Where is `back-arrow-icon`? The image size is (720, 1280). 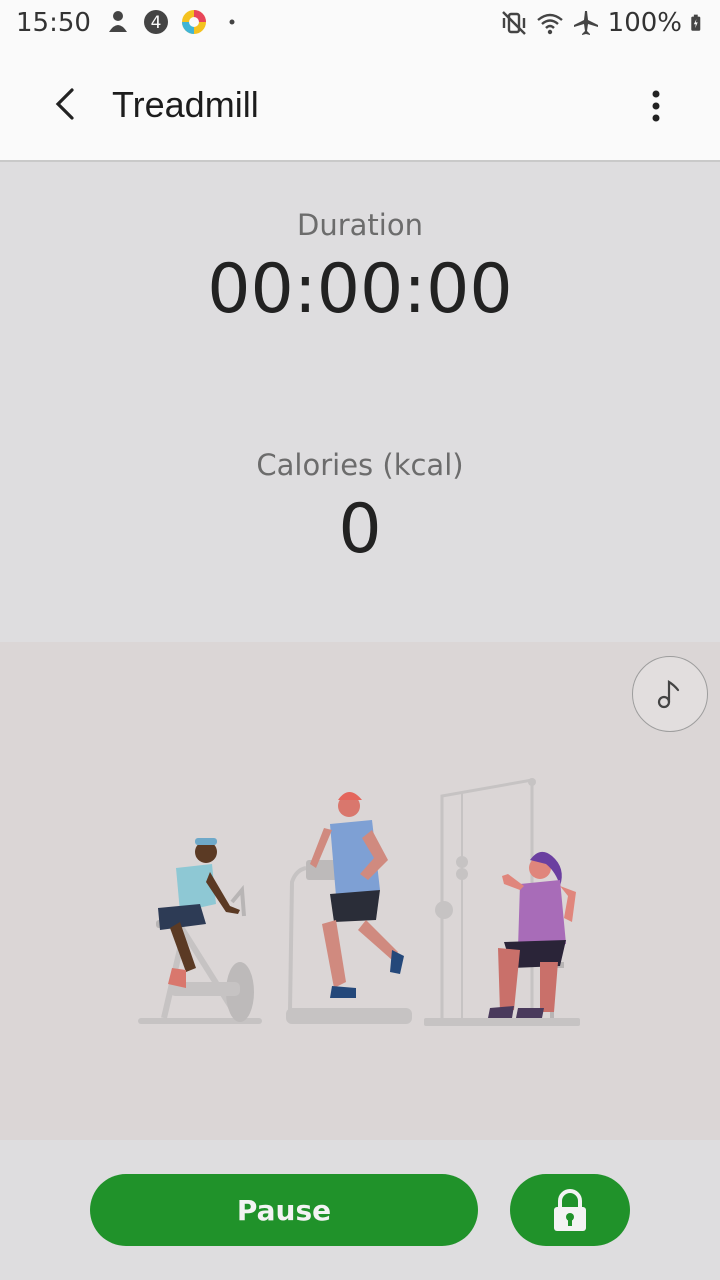
back-arrow-icon is located at coordinates (64, 104).